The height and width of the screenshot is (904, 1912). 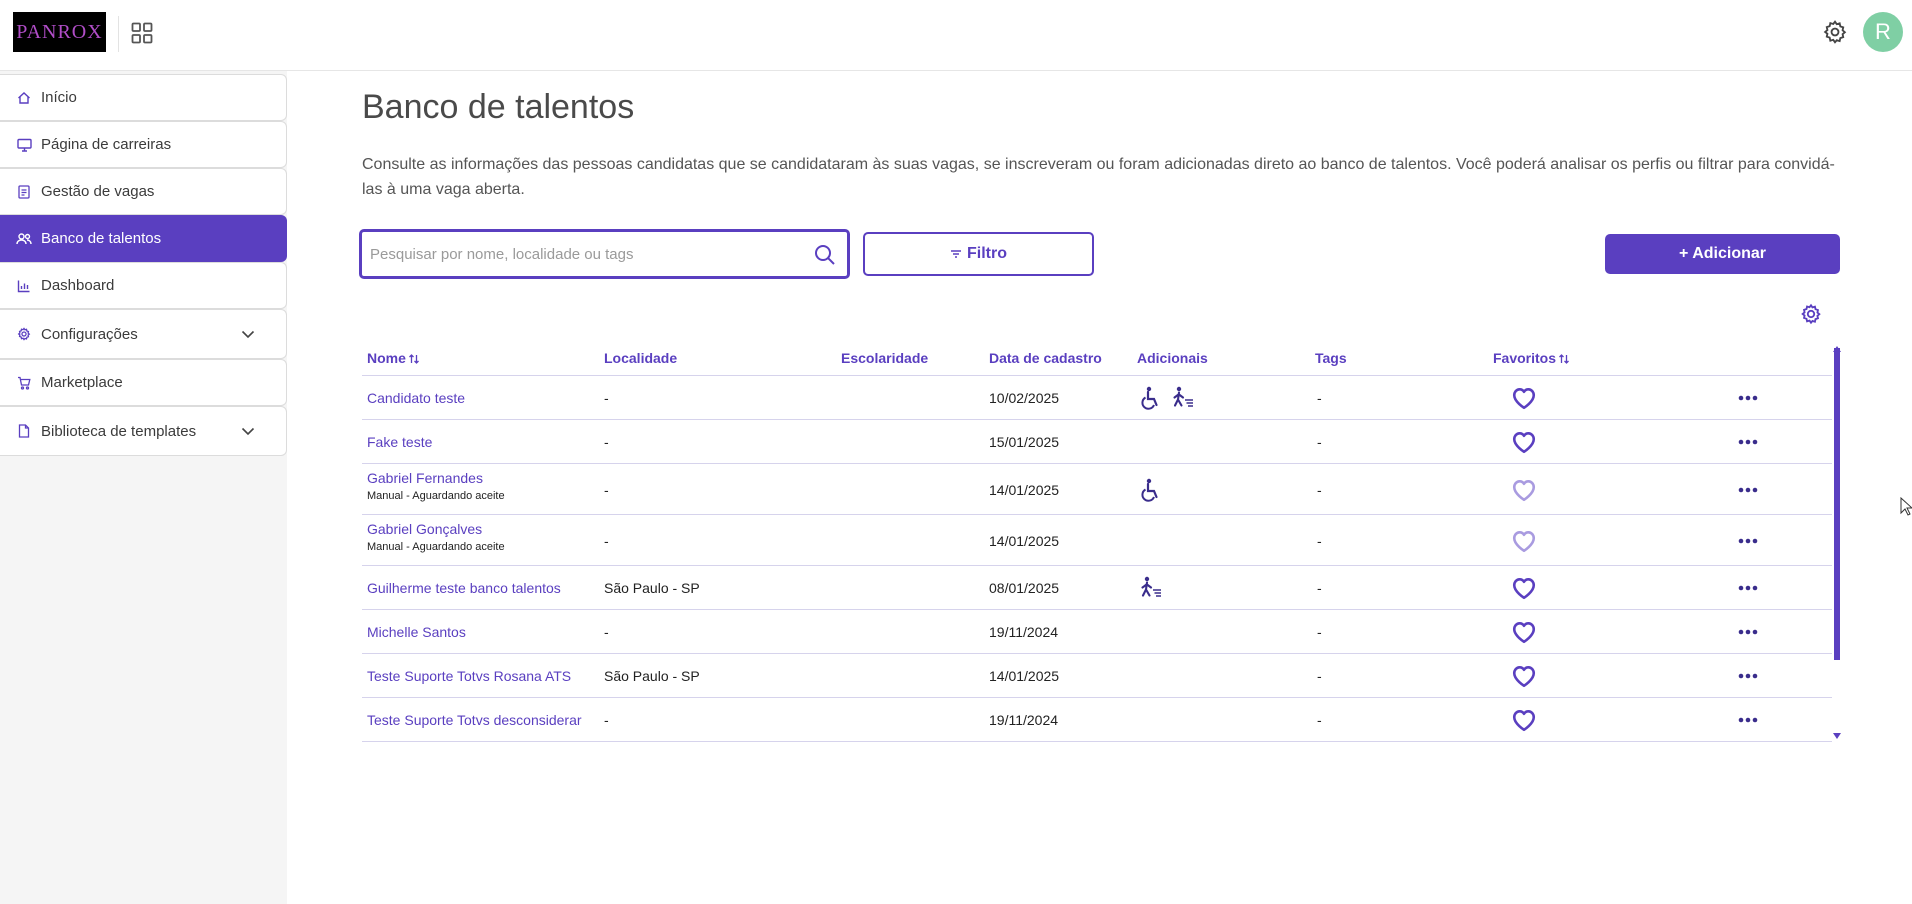 What do you see at coordinates (978, 254) in the screenshot?
I see `filter-button: Filtro` at bounding box center [978, 254].